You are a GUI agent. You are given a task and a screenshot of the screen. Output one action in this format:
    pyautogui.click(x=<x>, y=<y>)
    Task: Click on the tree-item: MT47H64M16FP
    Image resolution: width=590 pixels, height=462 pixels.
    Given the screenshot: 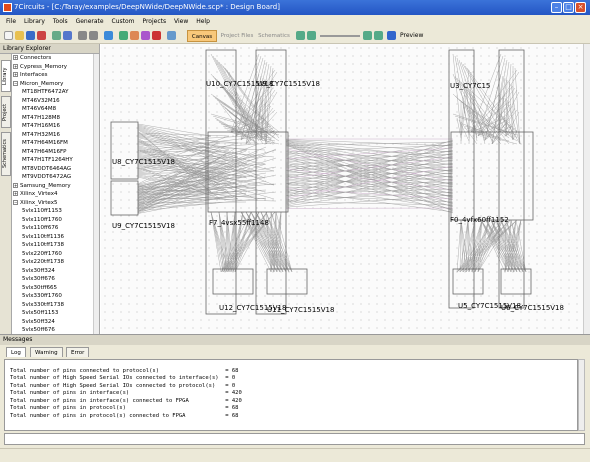 What is the action you would take?
    pyautogui.click(x=53, y=152)
    